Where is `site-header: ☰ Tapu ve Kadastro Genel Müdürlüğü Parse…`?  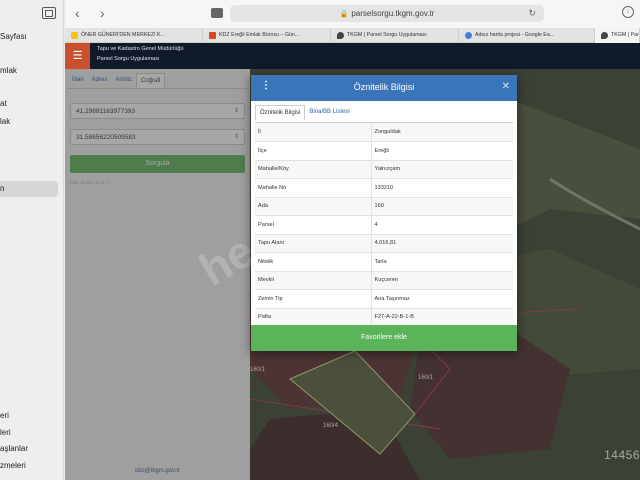 site-header: ☰ Tapu ve Kadastro Genel Müdürlüğü Parse… is located at coordinates (352, 56).